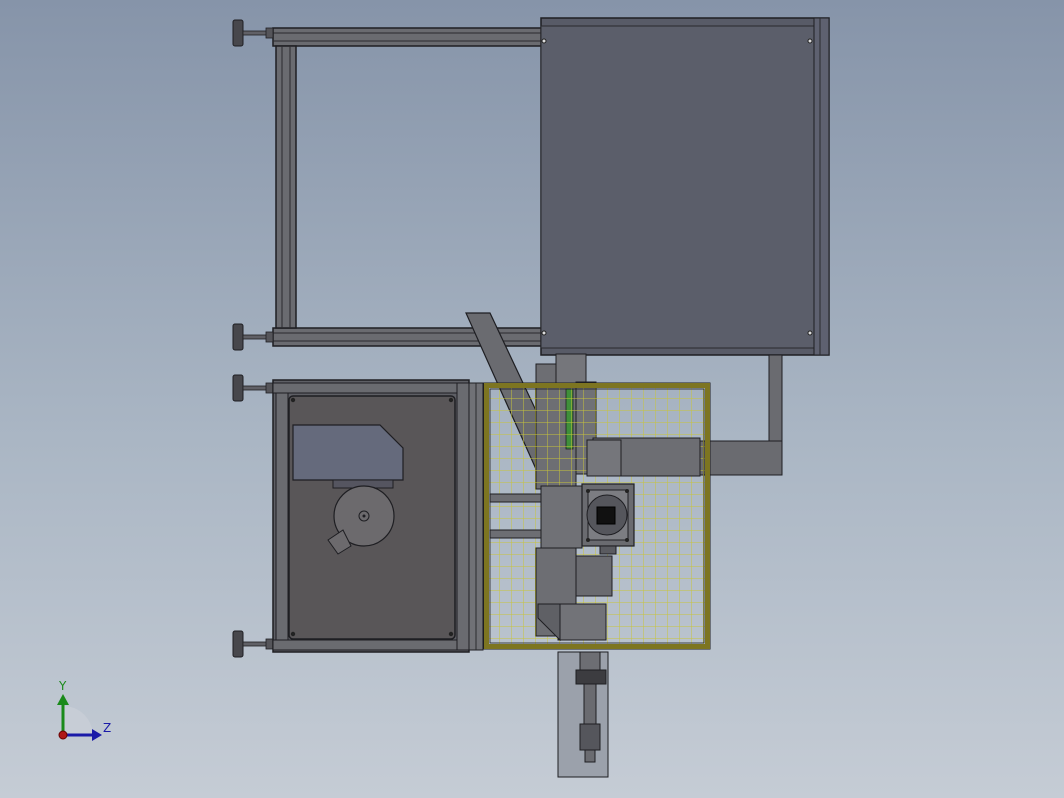  What do you see at coordinates (574, 594) in the screenshot?
I see `lower-slide` at bounding box center [574, 594].